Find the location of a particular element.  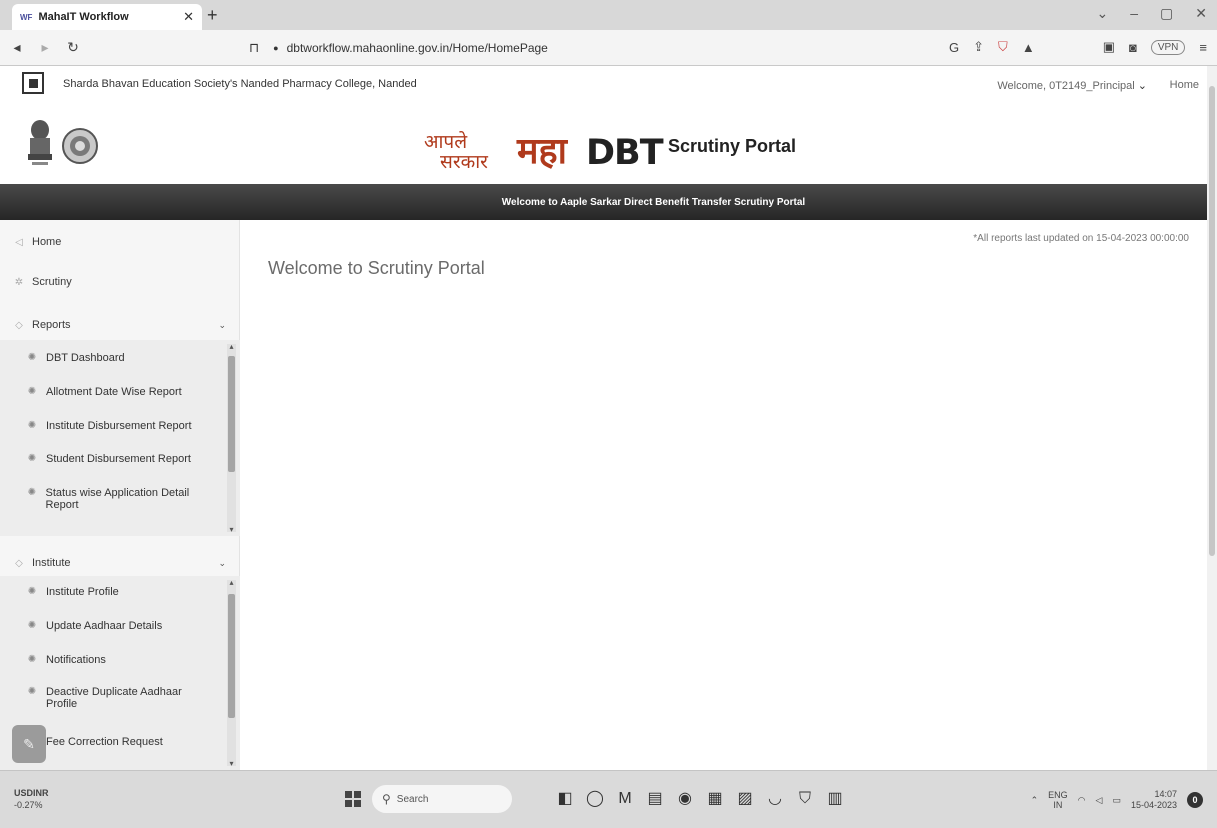

sidebar-item-label: Deactive Duplicate Aadhaar Profile is located at coordinates (114, 698).